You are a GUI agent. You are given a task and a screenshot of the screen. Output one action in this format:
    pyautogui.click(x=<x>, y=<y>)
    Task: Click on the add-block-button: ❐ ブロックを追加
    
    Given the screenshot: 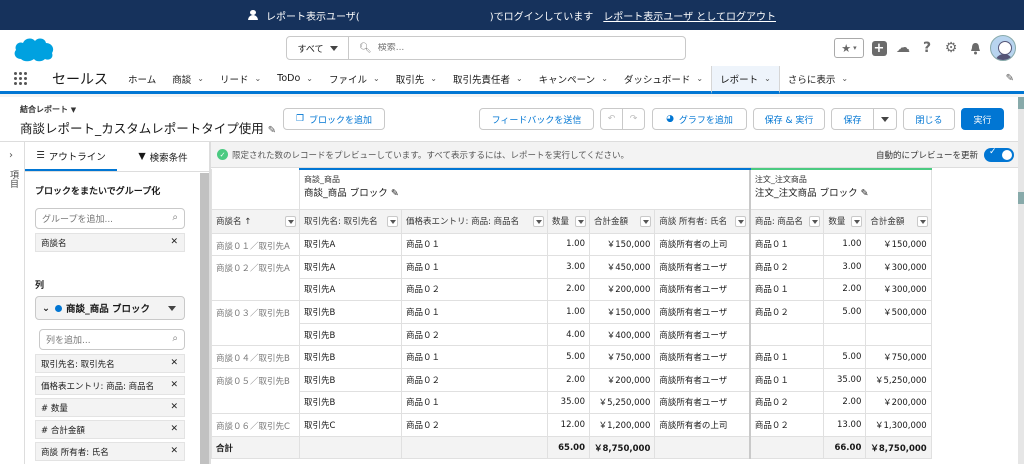 What is the action you would take?
    pyautogui.click(x=334, y=119)
    